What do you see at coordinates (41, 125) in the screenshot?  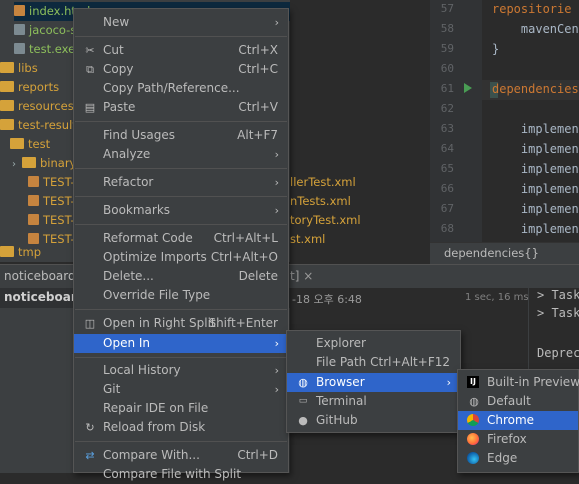 I see `tree-item-test-results: test-results` at bounding box center [41, 125].